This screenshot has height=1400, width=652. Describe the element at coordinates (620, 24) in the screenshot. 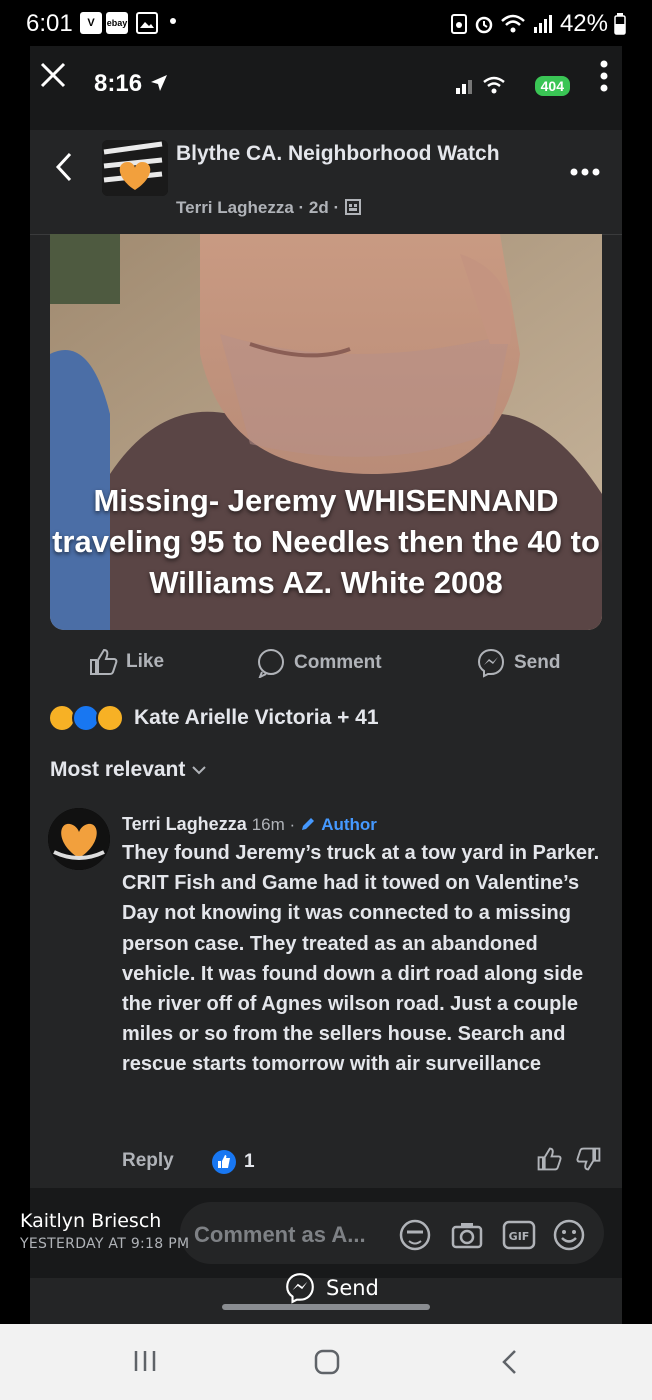

I see `battery-icon` at that location.